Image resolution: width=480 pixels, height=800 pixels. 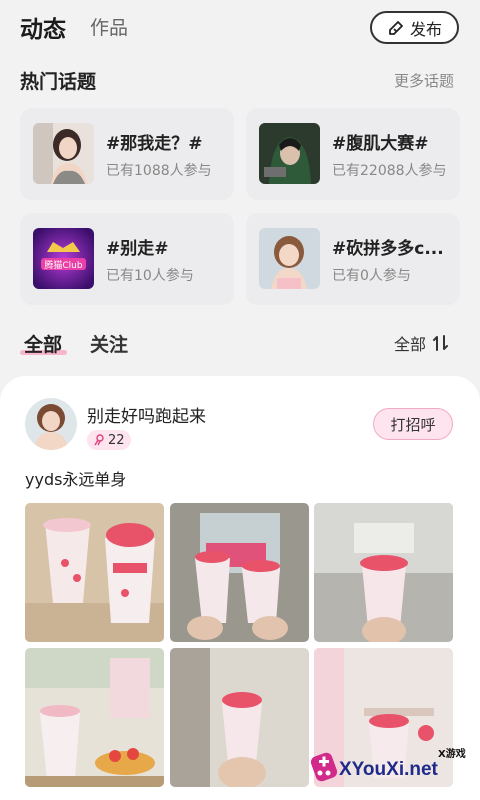 What do you see at coordinates (76, 479) in the screenshot?
I see `post-text: yyds永远单身` at bounding box center [76, 479].